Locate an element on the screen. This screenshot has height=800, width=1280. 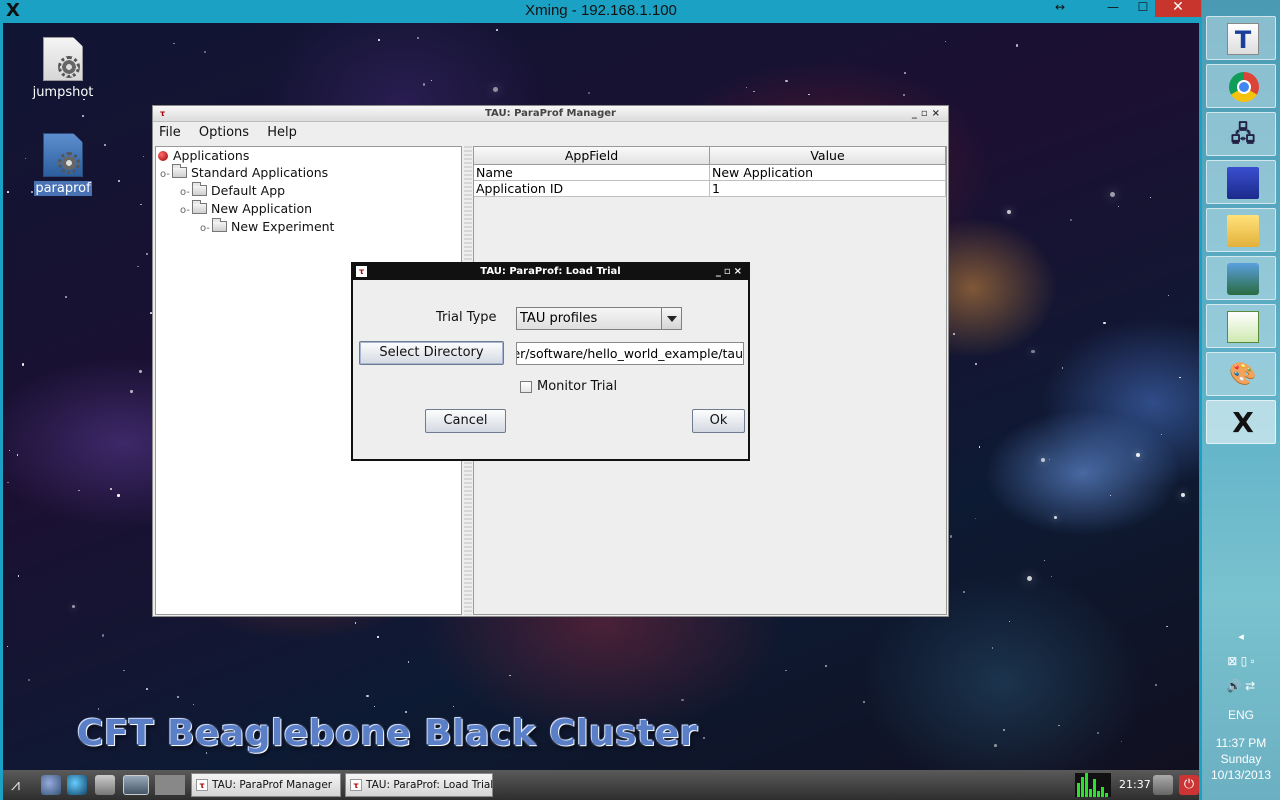
close-button: ✕ is located at coordinates (1178, 8).